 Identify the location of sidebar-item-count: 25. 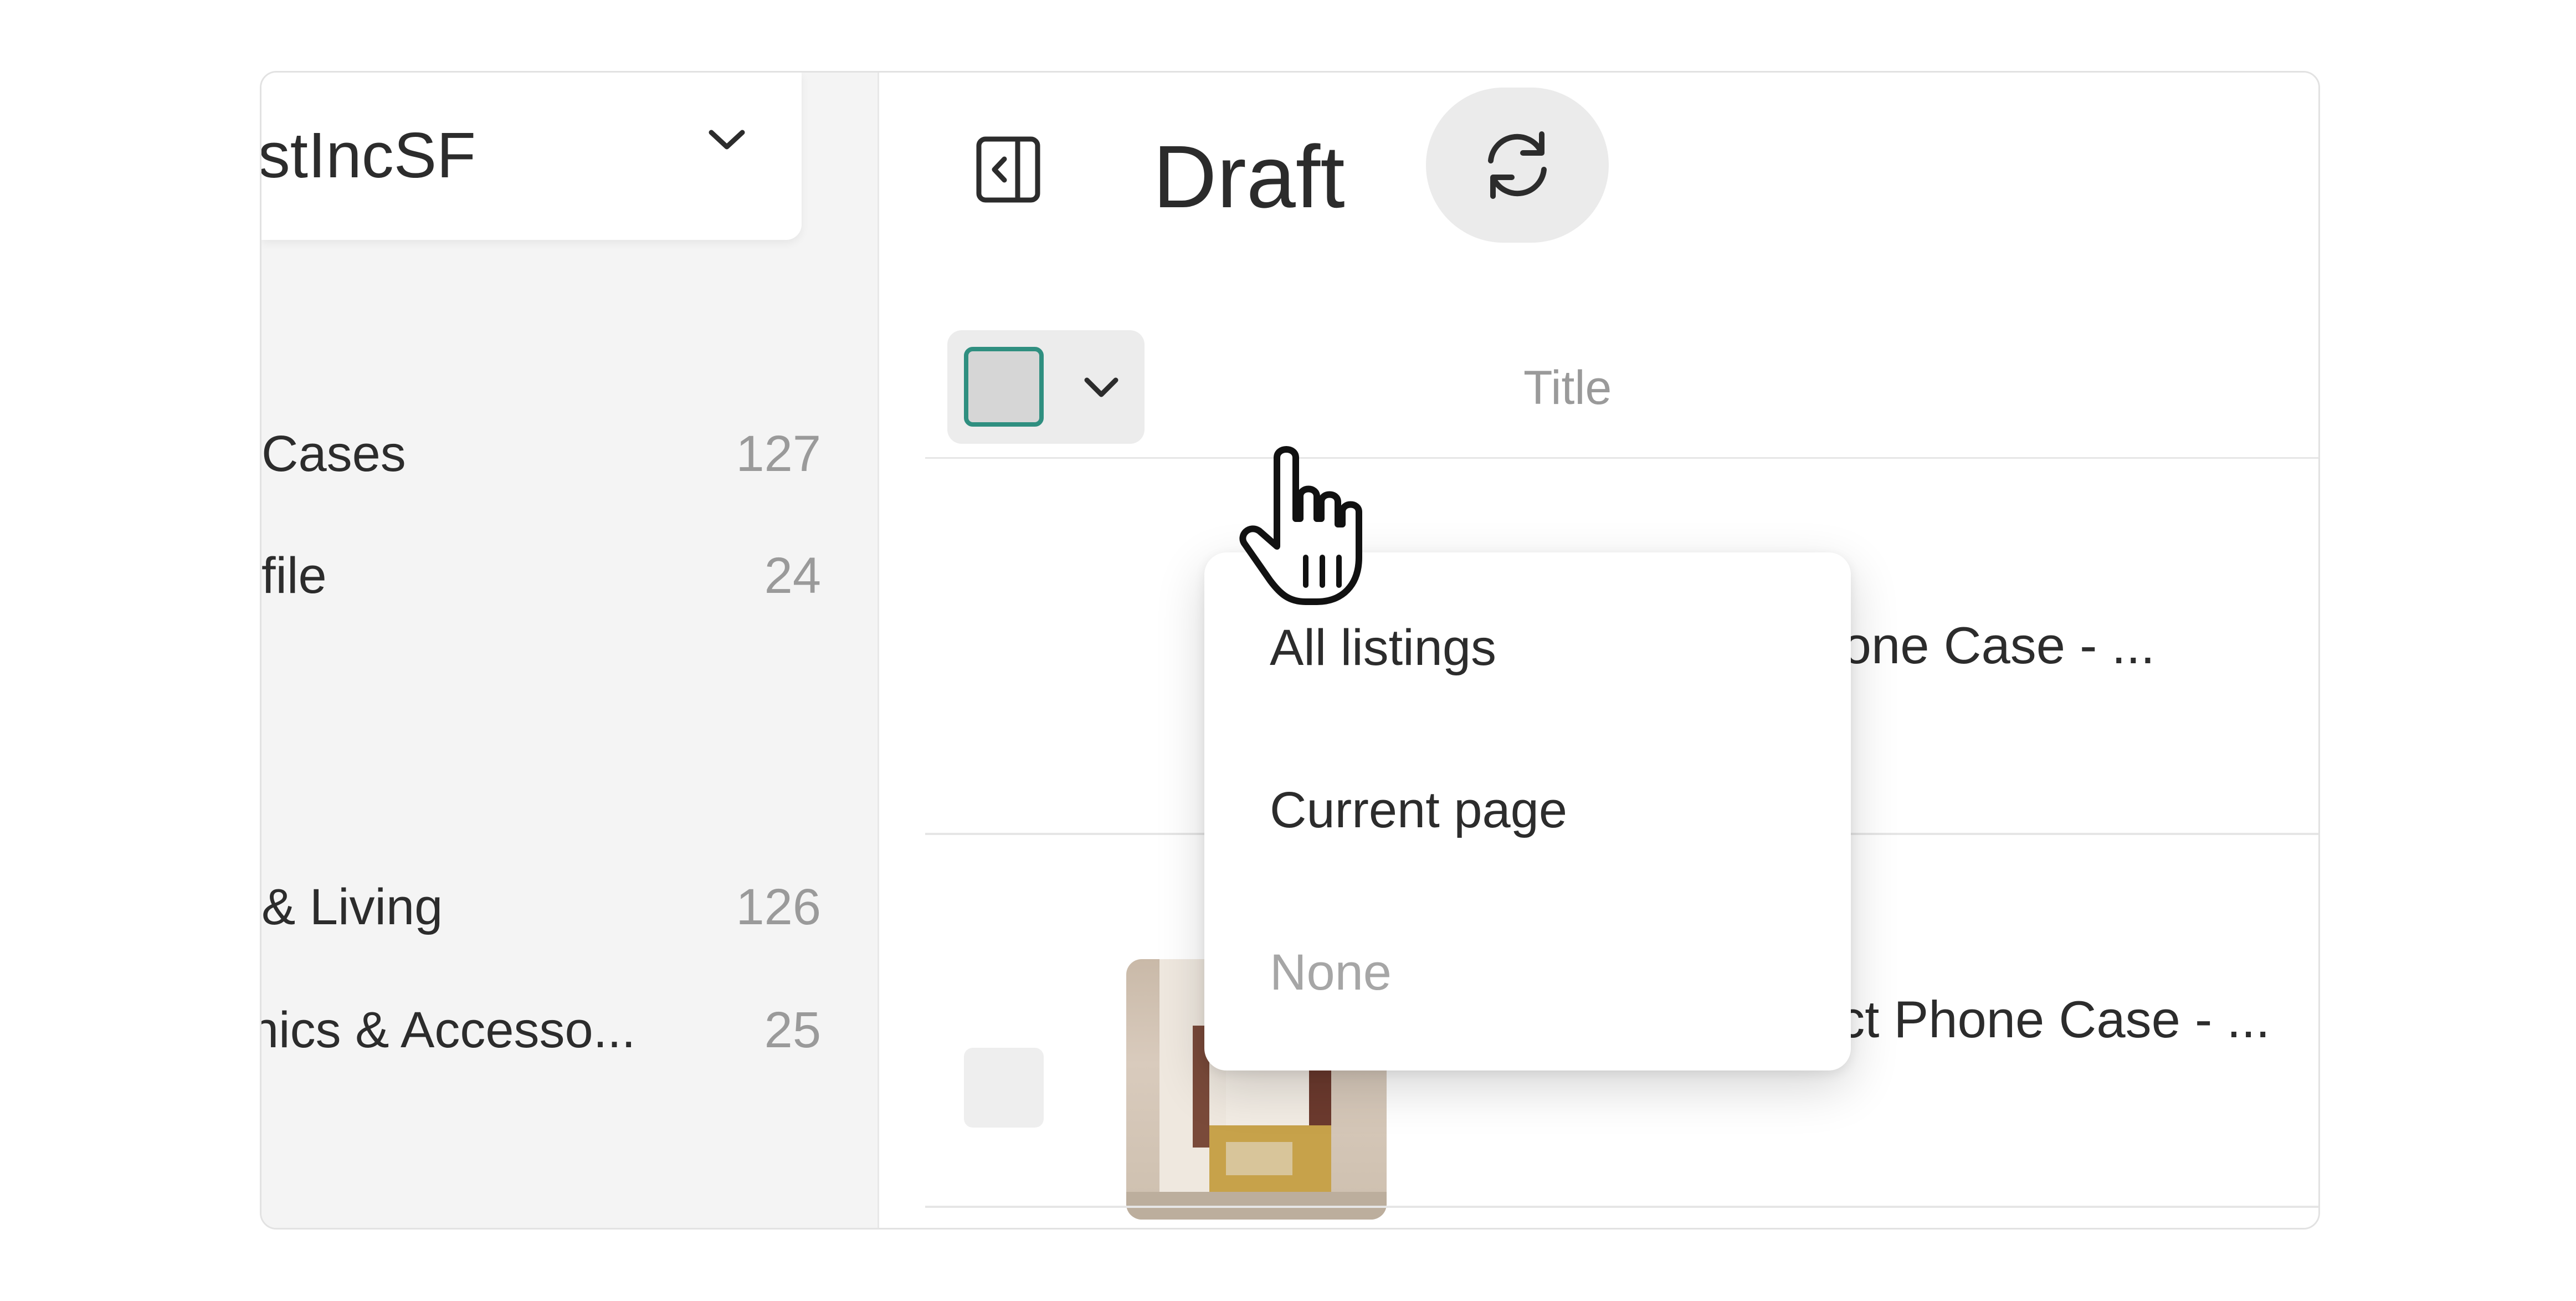
(792, 1030).